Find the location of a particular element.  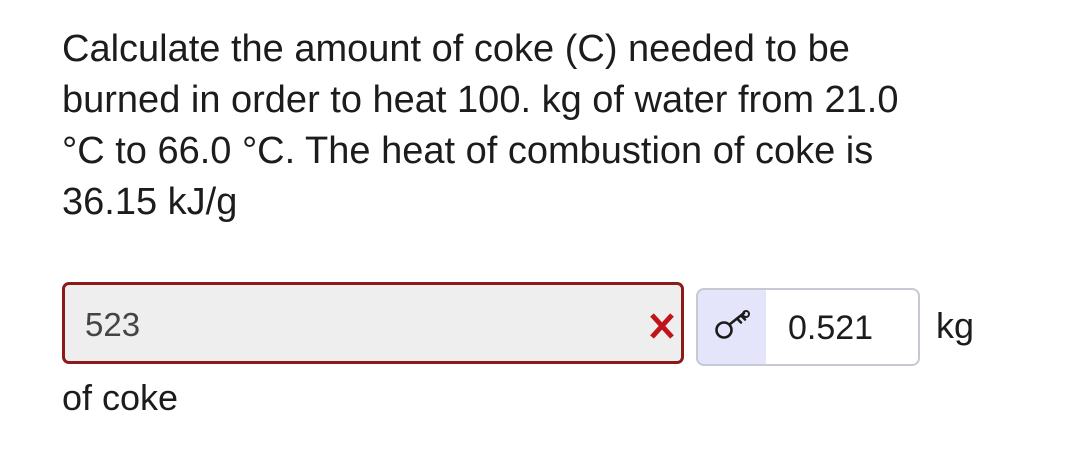

question-line: 36.15 kJ/g is located at coordinates (150, 202).